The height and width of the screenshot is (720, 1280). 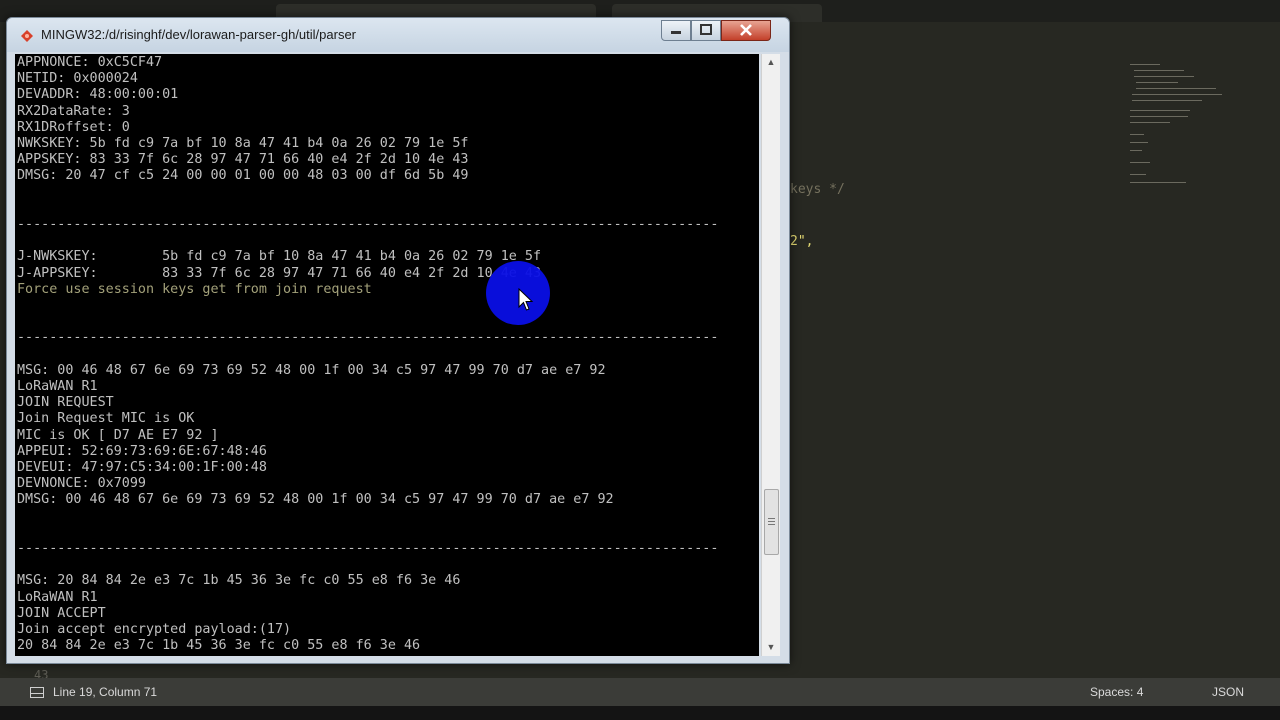 I want to click on console-line: DEVADDR: 48:00:00:01, so click(x=98, y=95).